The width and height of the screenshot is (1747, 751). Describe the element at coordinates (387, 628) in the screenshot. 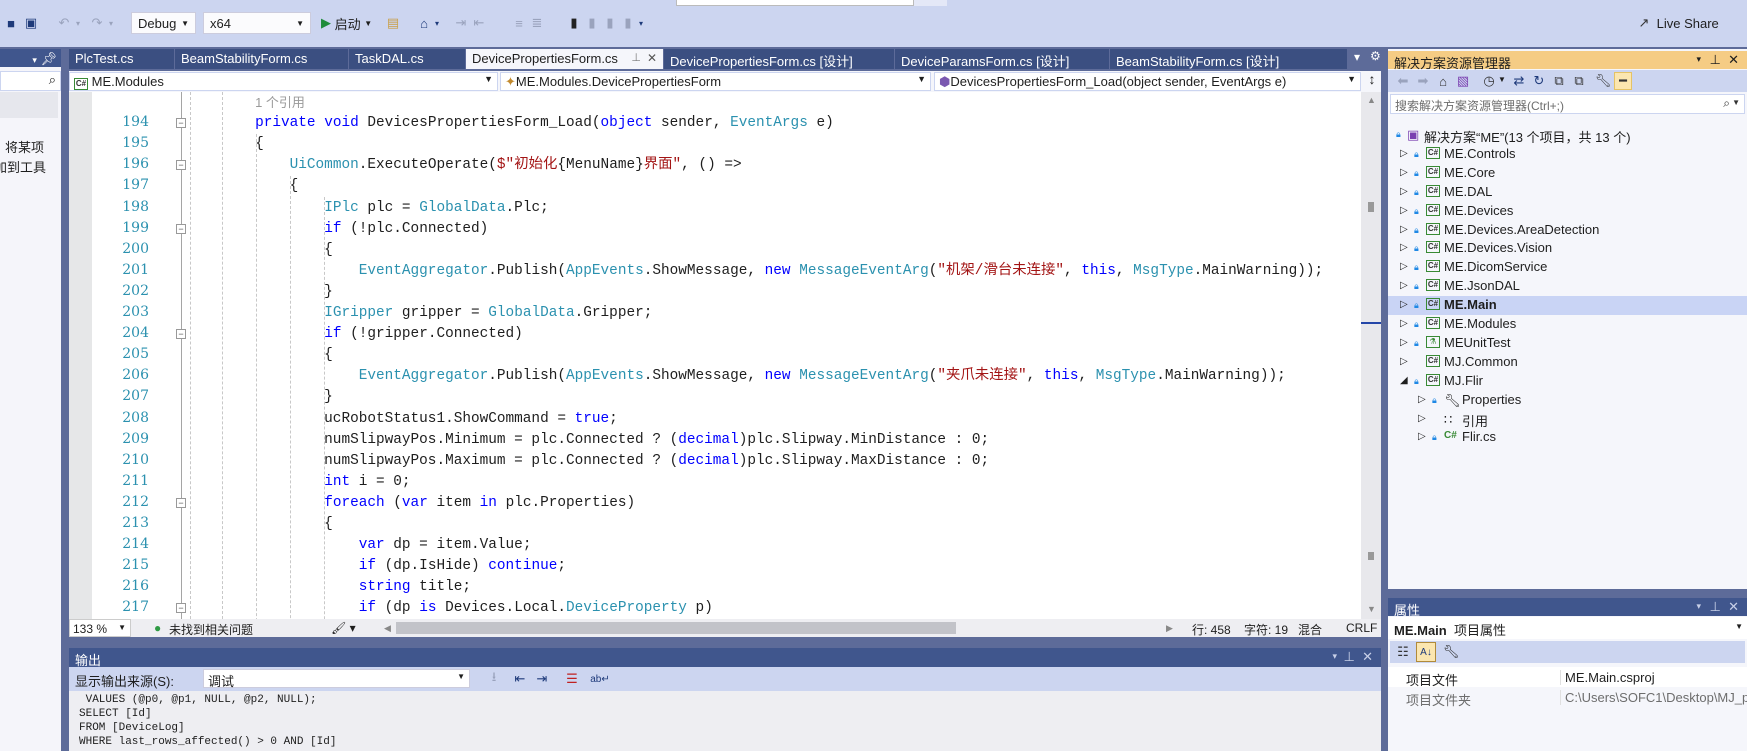

I see `scroll-left-icon: ◀` at that location.